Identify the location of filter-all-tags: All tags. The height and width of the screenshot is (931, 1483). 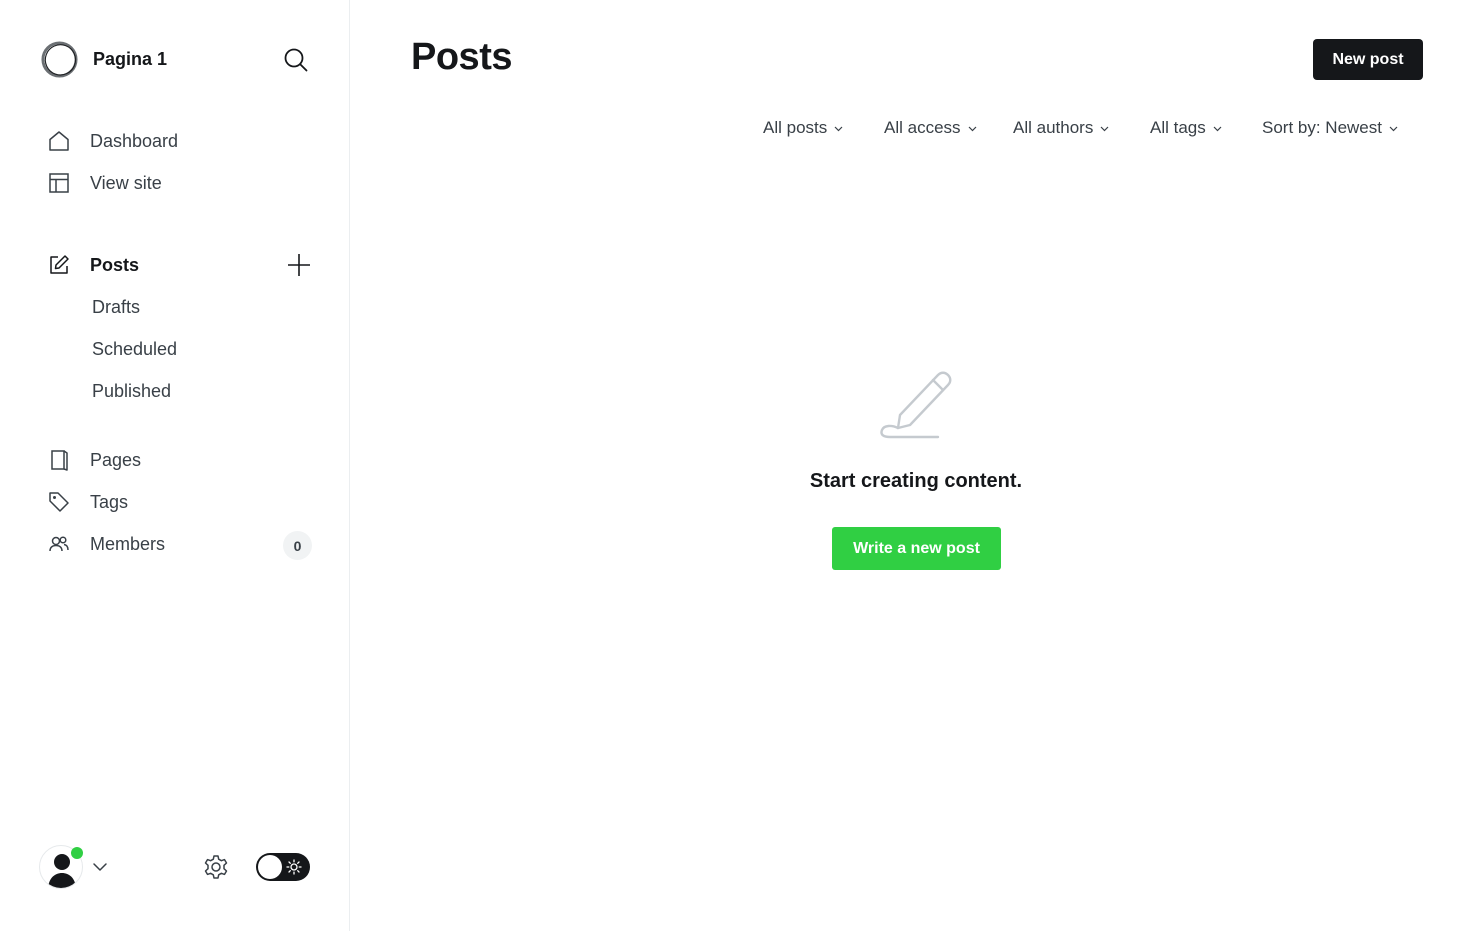
(1186, 128).